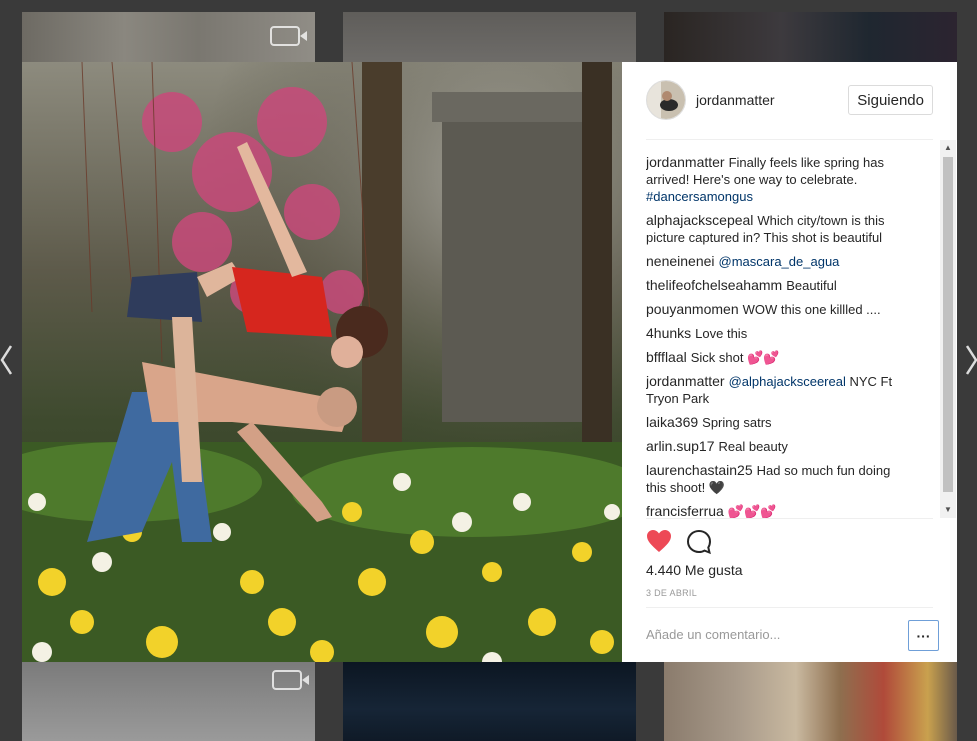 The image size is (977, 741). I want to click on post-actions, so click(686, 542).